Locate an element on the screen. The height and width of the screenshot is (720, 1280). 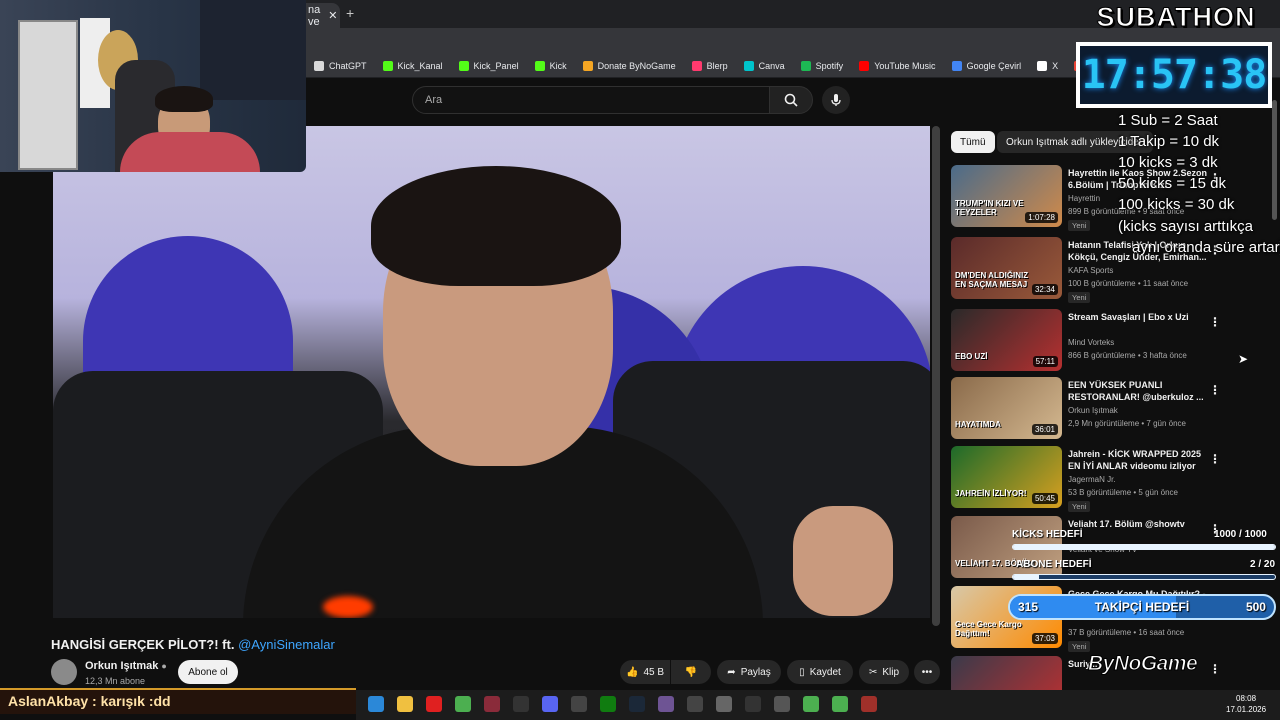
video-thumbnail: HAYATIMDA 36:01 is located at coordinates (1006, 408).